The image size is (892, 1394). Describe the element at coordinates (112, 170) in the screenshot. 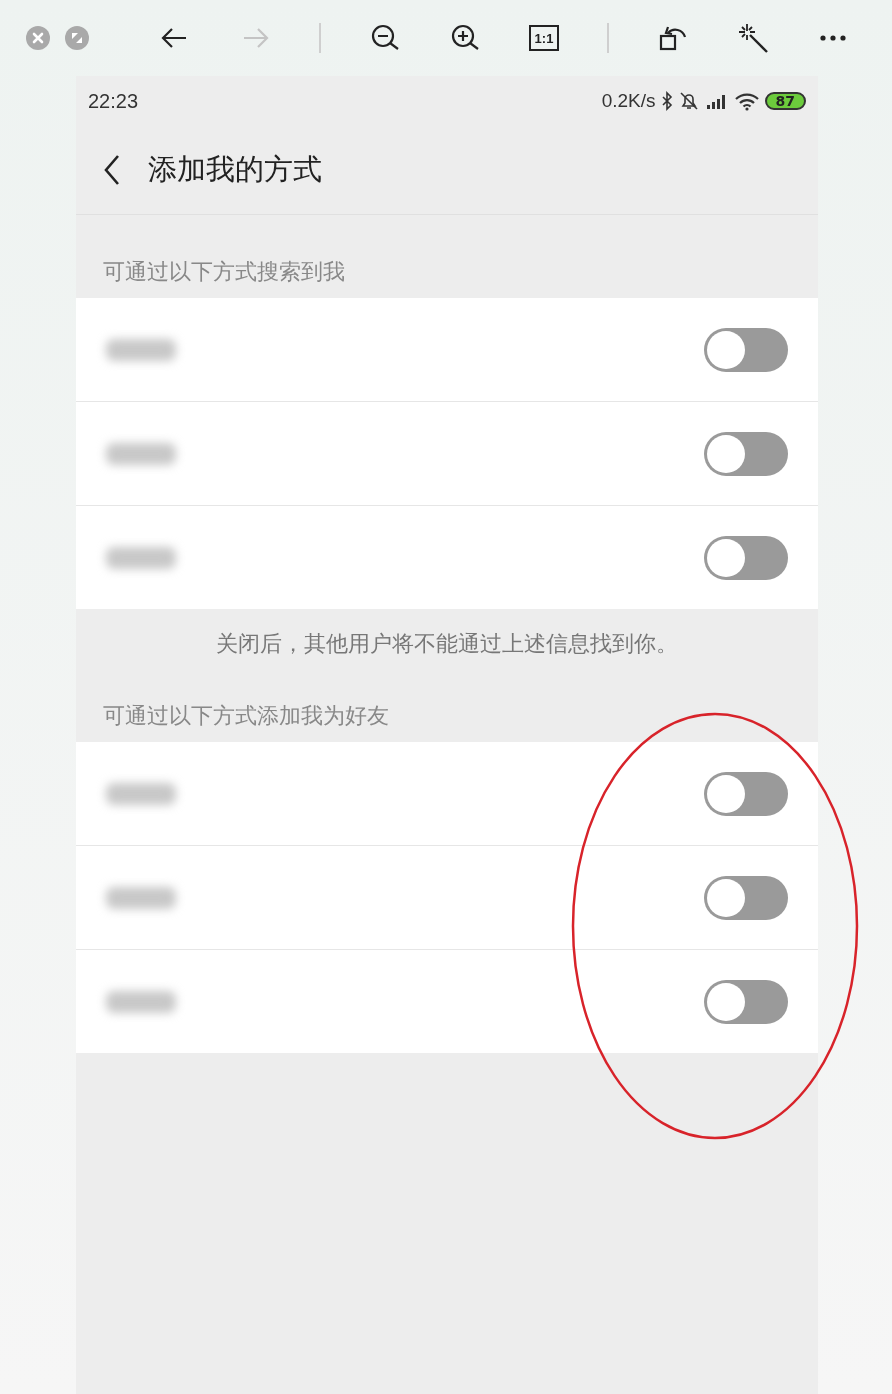

I see `back-icon` at that location.